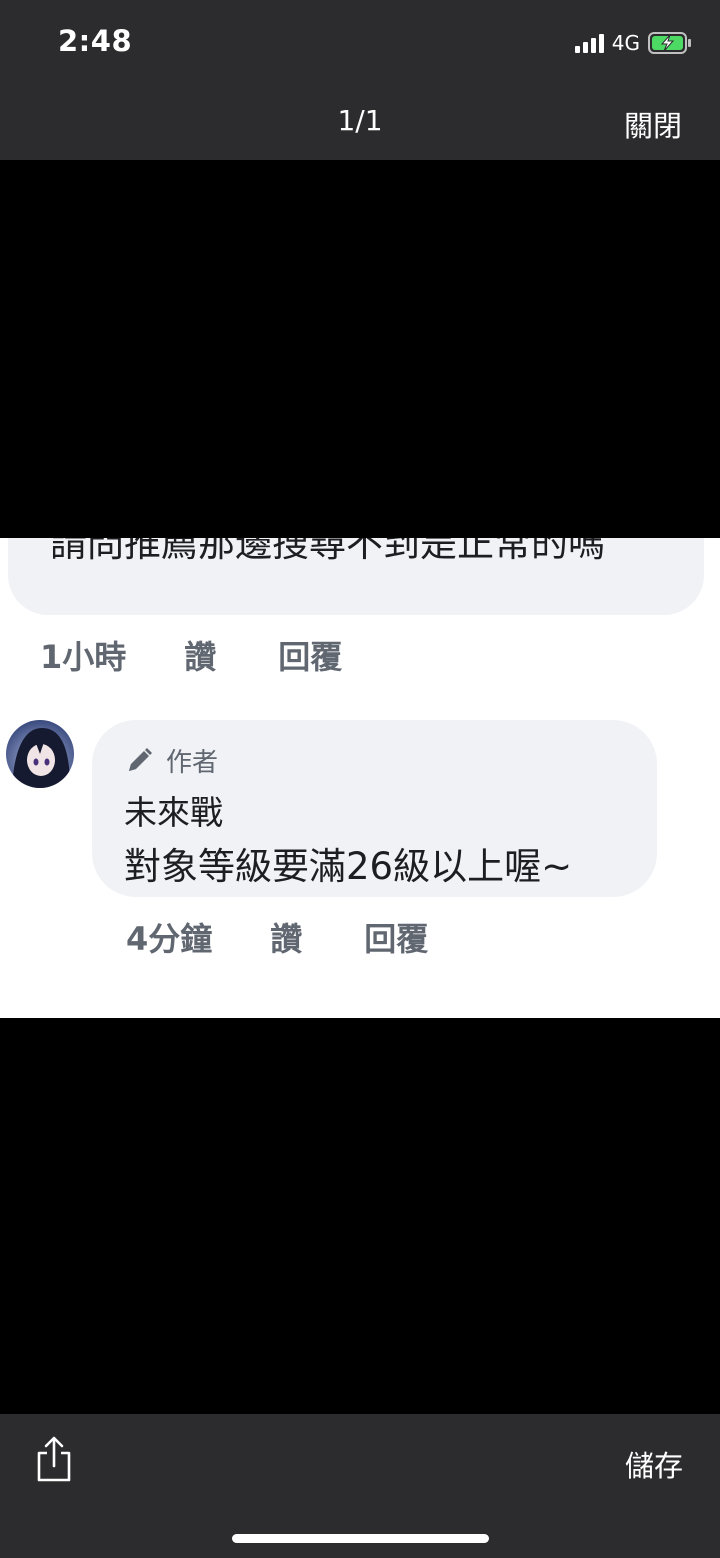 Image resolution: width=720 pixels, height=1558 pixels. I want to click on comment-meta: 1小時 讚 回覆, so click(191, 655).